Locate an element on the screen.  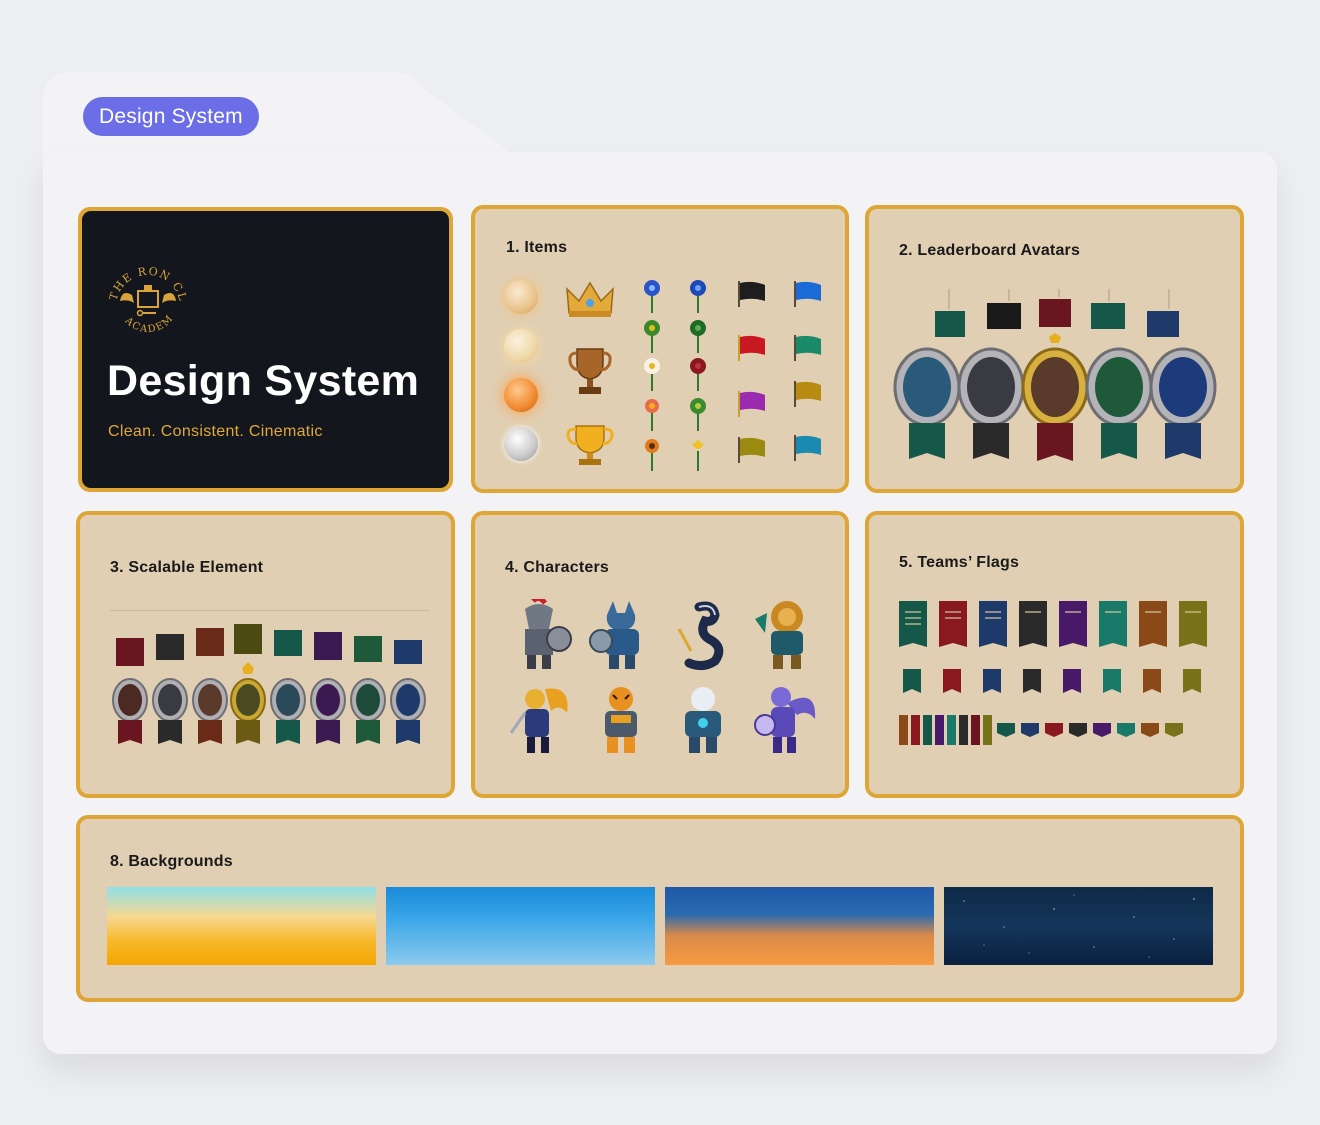
red-rose-icon is located at coordinates (698, 374).